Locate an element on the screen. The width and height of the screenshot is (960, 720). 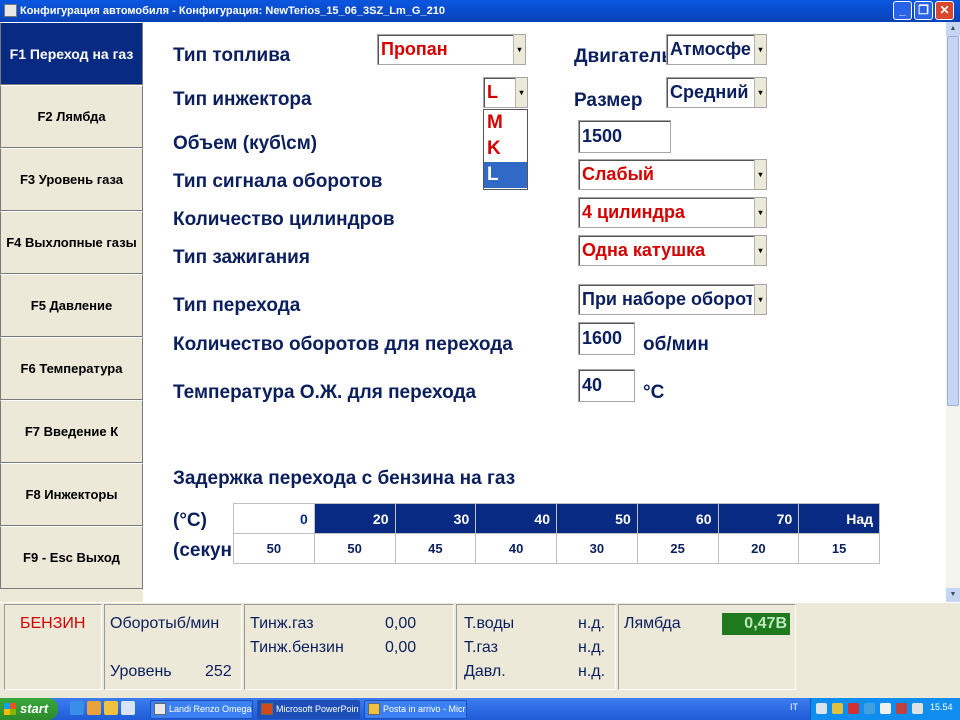
engine-value: Атмосфе is located at coordinates (710, 49).